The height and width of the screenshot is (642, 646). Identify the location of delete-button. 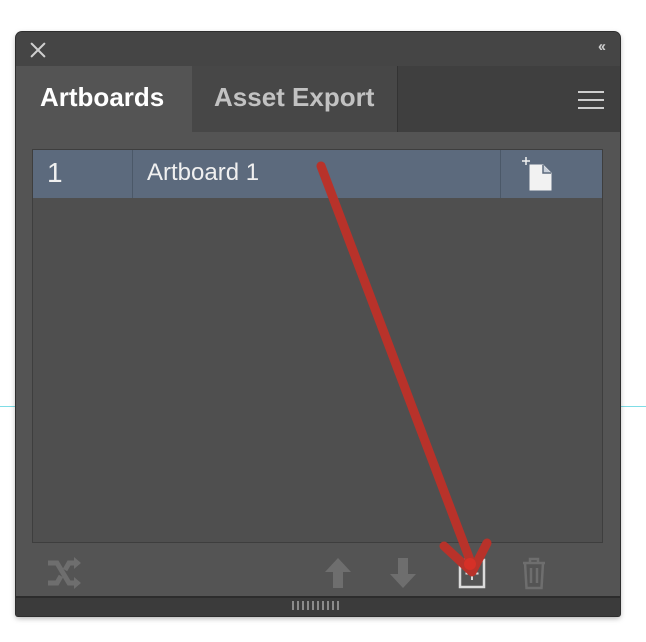
(534, 573).